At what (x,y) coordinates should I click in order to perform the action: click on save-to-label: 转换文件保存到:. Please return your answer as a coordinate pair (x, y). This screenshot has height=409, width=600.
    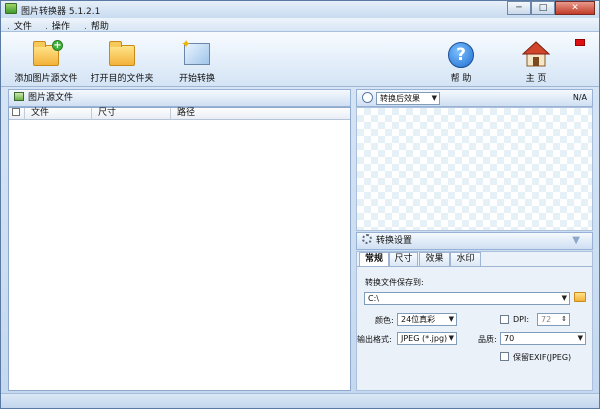
    Looking at the image, I should click on (394, 282).